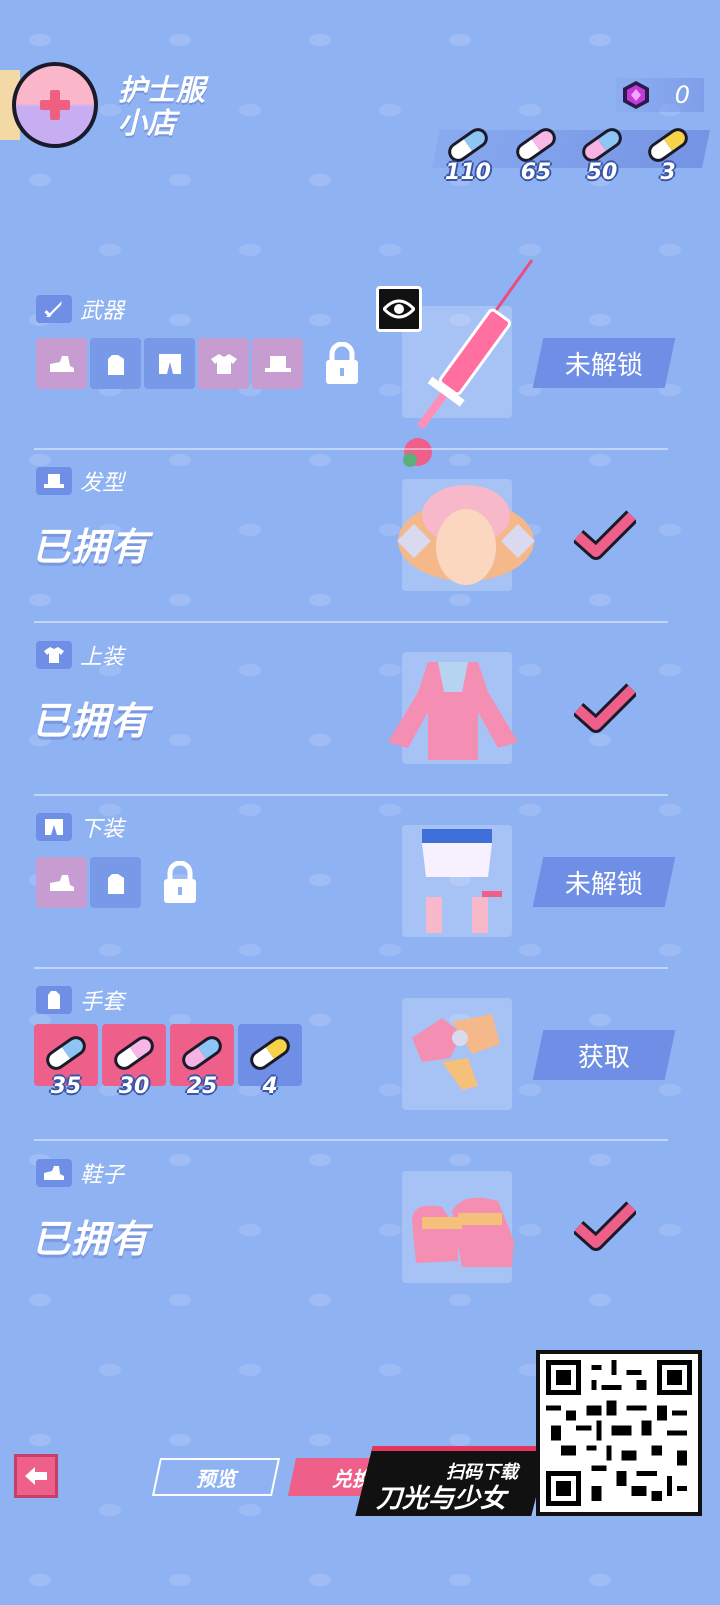 Image resolution: width=720 pixels, height=1605 pixels. What do you see at coordinates (636, 95) in the screenshot?
I see `gem-icon` at bounding box center [636, 95].